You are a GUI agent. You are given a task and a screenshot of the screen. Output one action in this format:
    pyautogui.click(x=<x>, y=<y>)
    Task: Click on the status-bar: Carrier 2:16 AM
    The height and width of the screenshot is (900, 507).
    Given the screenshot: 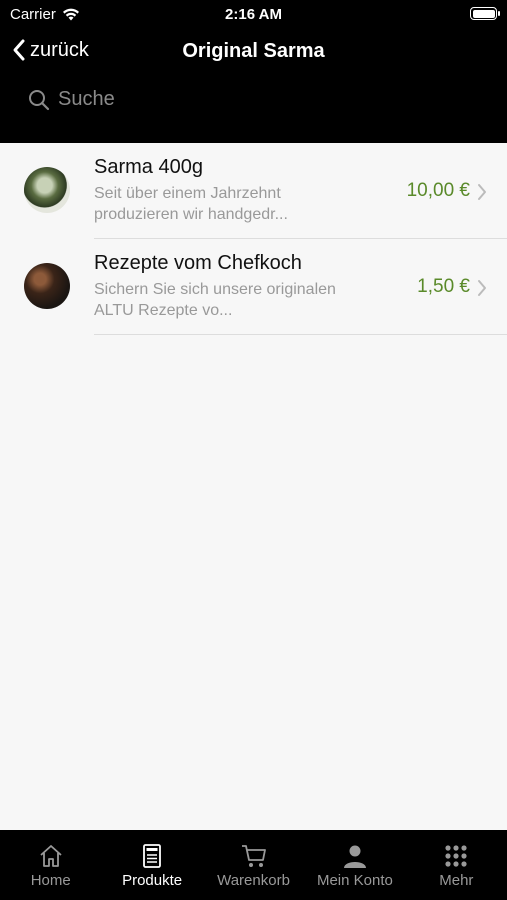 What is the action you would take?
    pyautogui.click(x=253, y=14)
    